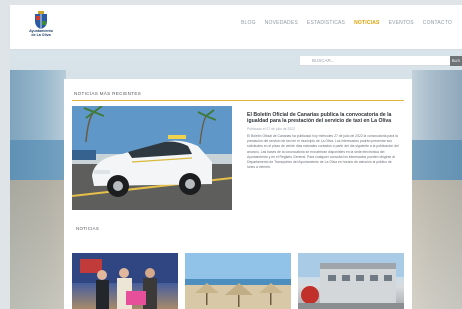  Describe the element at coordinates (437, 23) in the screenshot. I see `nav-item-contacto: CONTACTO` at that location.